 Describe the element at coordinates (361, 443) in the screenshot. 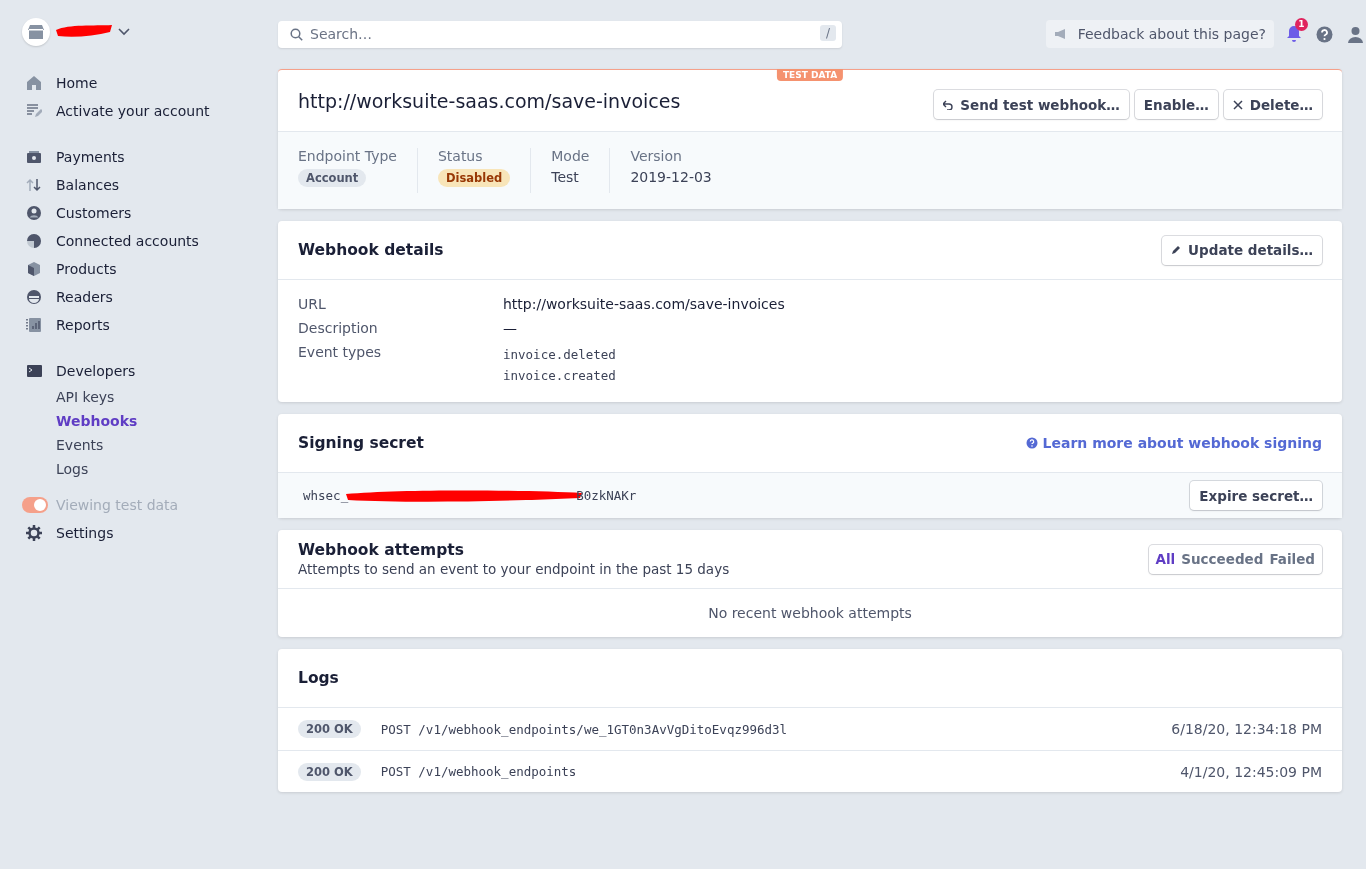

I see `section-title: Signing secret` at that location.